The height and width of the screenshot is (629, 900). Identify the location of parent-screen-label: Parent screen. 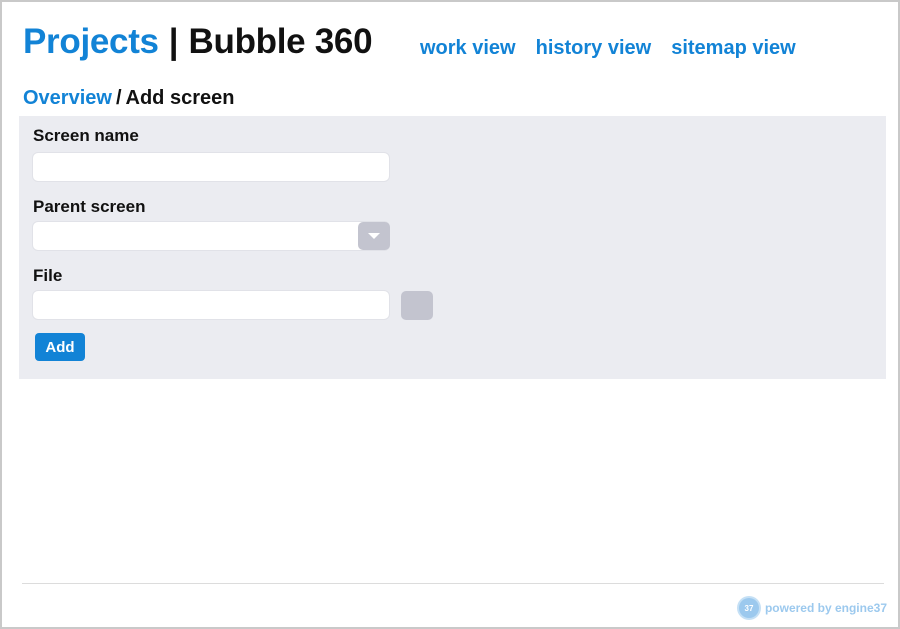
(89, 206).